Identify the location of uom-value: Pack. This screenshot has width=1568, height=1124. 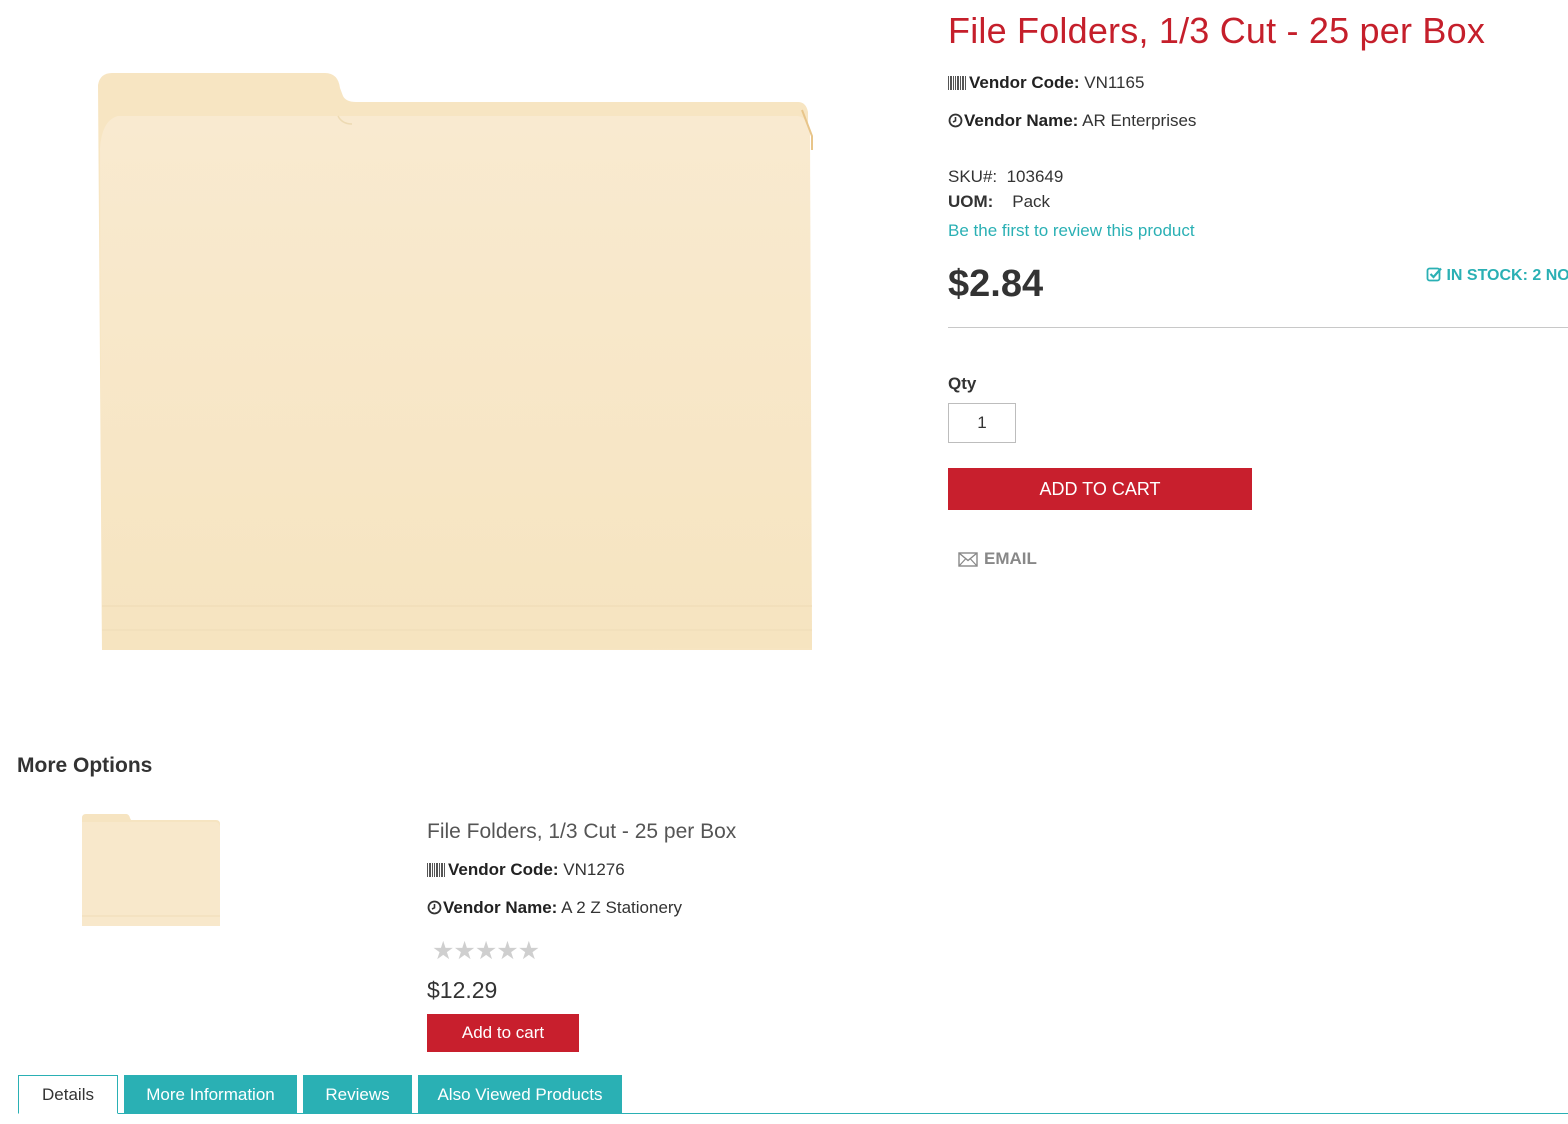
(1031, 201).